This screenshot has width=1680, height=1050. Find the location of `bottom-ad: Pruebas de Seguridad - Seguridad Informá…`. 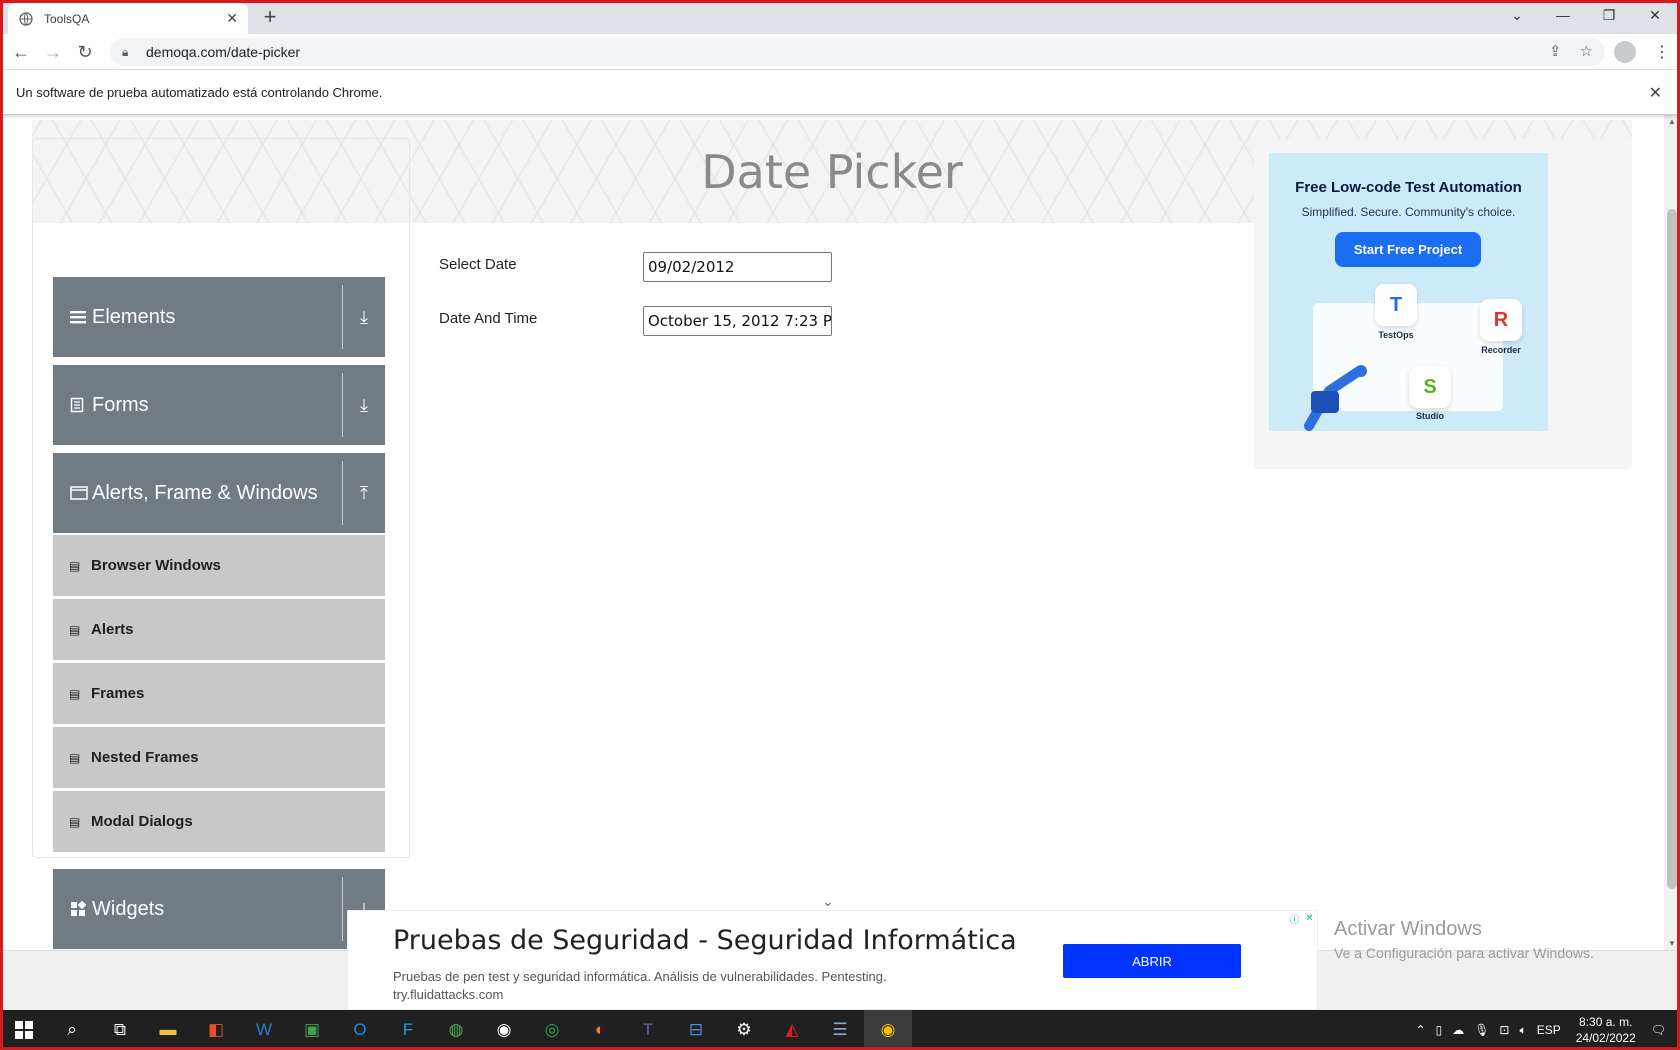

bottom-ad: Pruebas de Seguridad - Seguridad Informá… is located at coordinates (832, 960).